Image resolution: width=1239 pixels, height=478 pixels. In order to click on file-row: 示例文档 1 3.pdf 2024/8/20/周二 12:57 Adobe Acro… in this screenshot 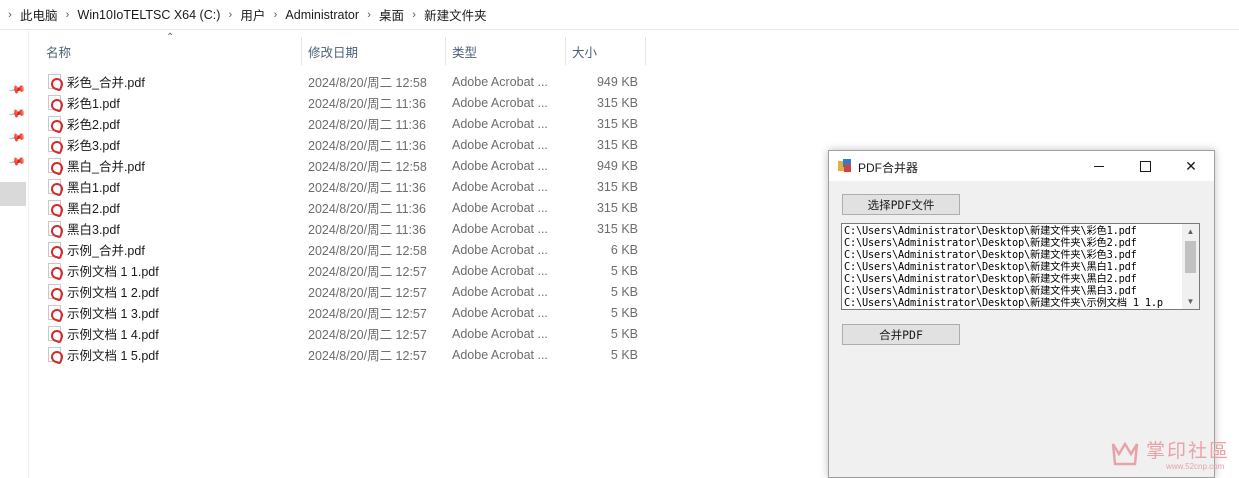, I will do `click(344, 312)`.